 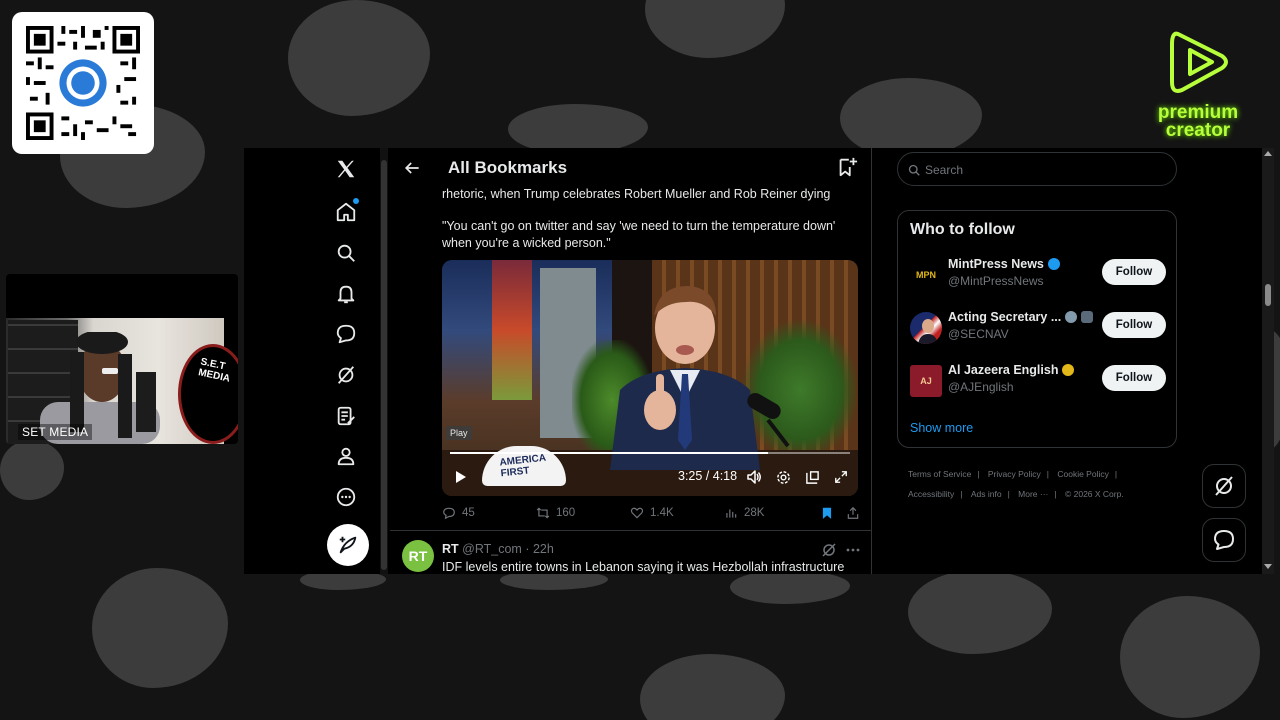 What do you see at coordinates (1037, 169) in the screenshot?
I see `search-input: Search` at bounding box center [1037, 169].